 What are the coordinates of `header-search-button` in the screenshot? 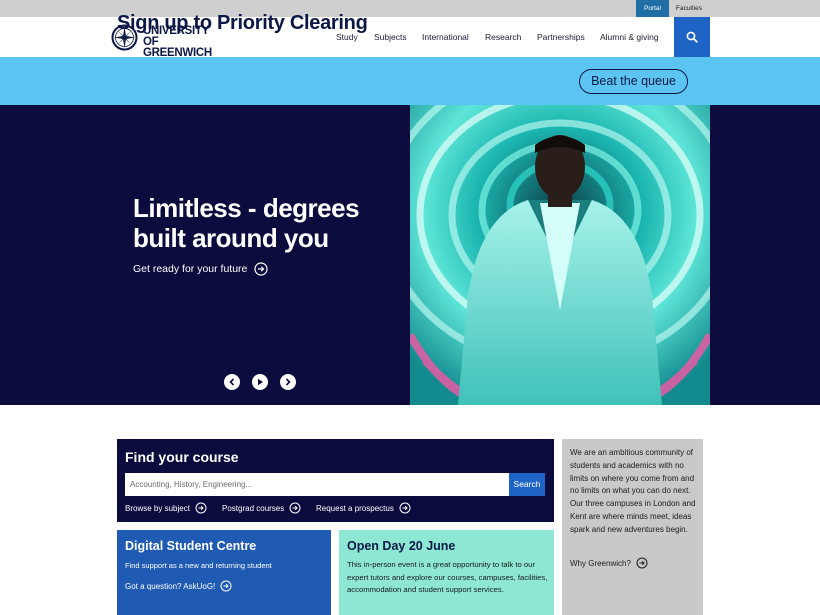 It's located at (692, 37).